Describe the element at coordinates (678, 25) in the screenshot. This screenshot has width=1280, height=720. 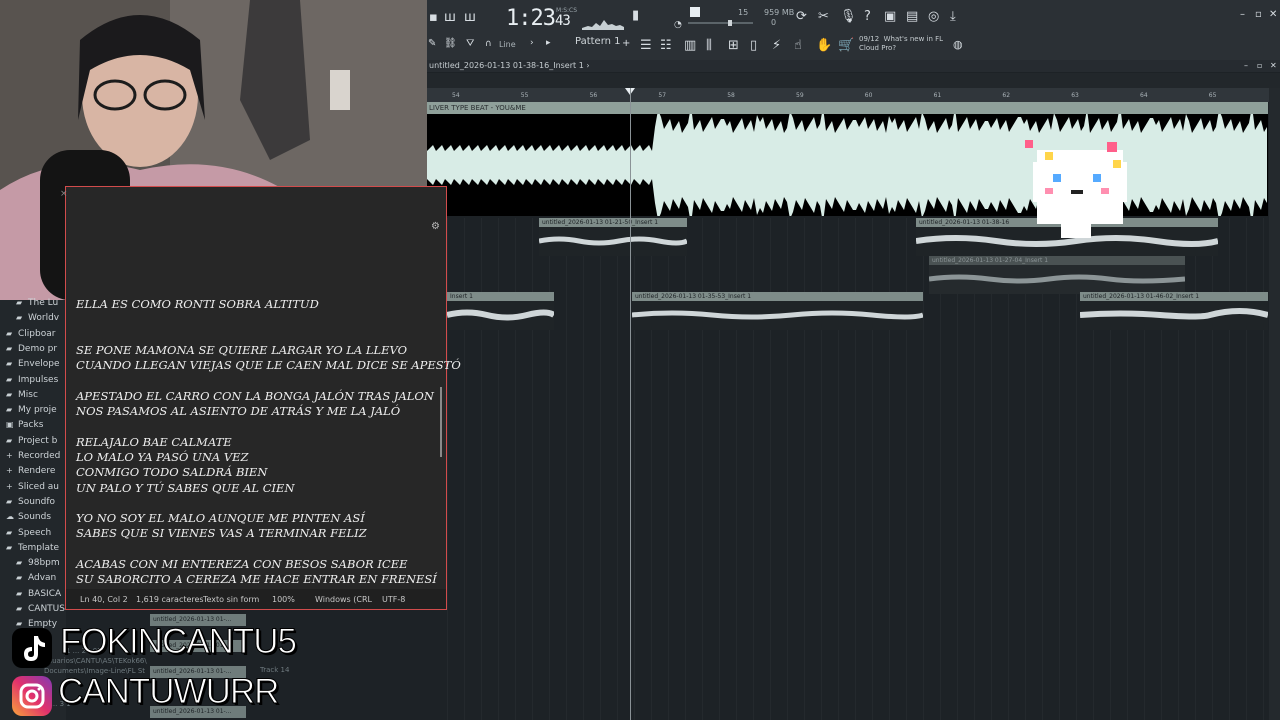
I see `metronome-icon: ◔` at that location.